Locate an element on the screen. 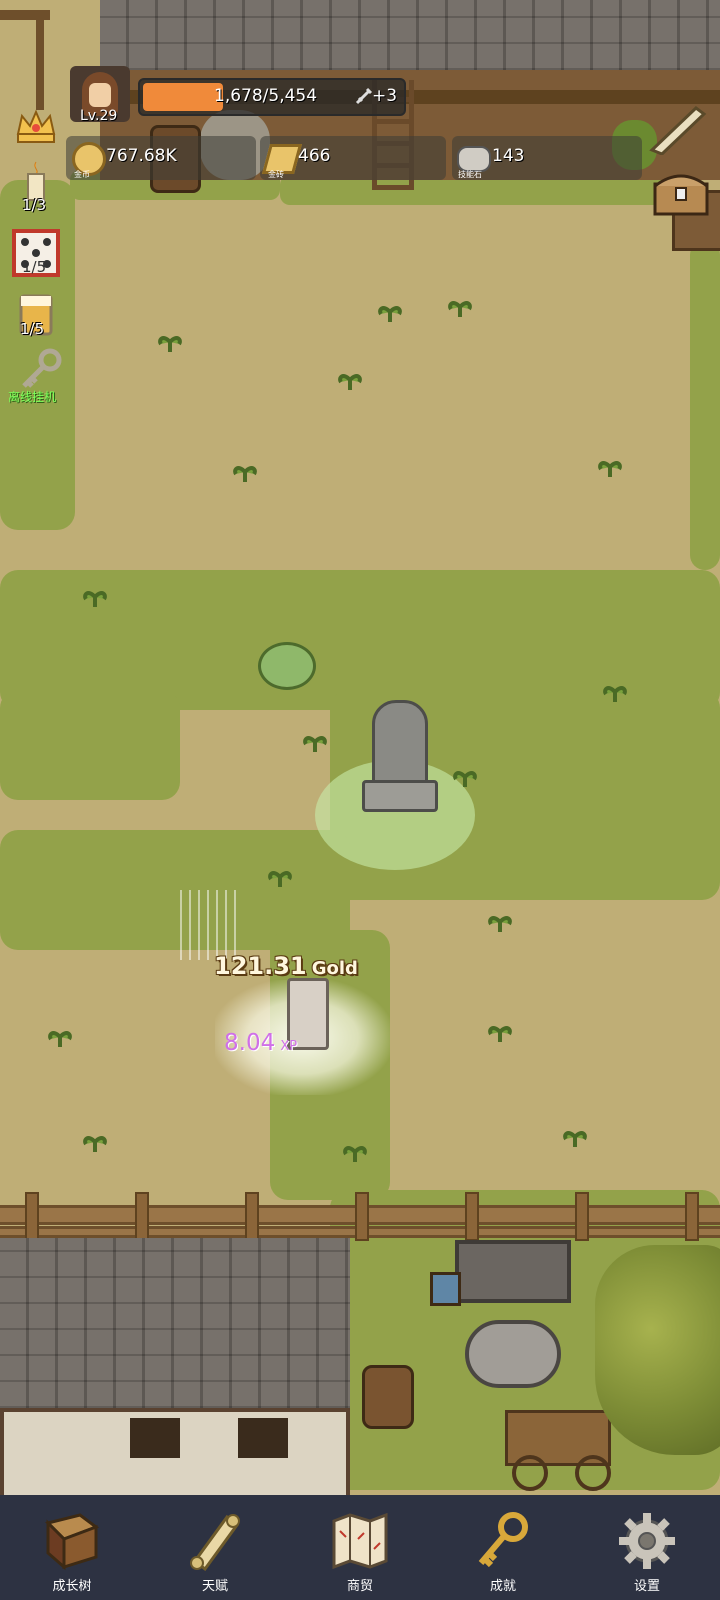  nav-label: 成长树 is located at coordinates (72, 1586).